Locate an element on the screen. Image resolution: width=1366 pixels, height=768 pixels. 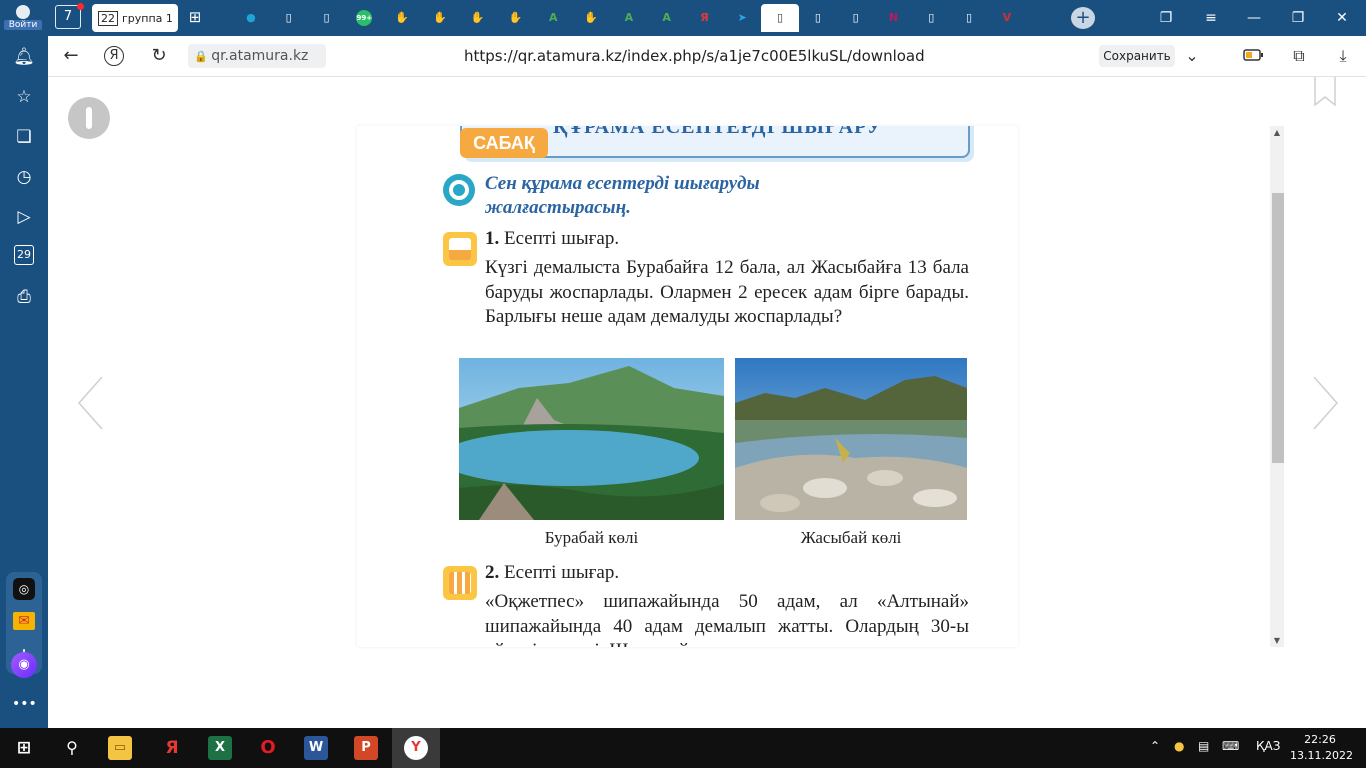
browser-tab-21: V is located at coordinates (1007, 18).